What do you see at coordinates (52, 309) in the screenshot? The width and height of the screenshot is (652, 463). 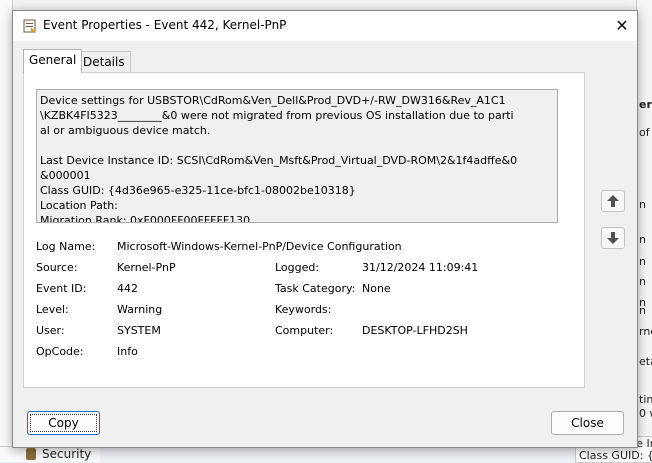 I see `level-label: Level:` at bounding box center [52, 309].